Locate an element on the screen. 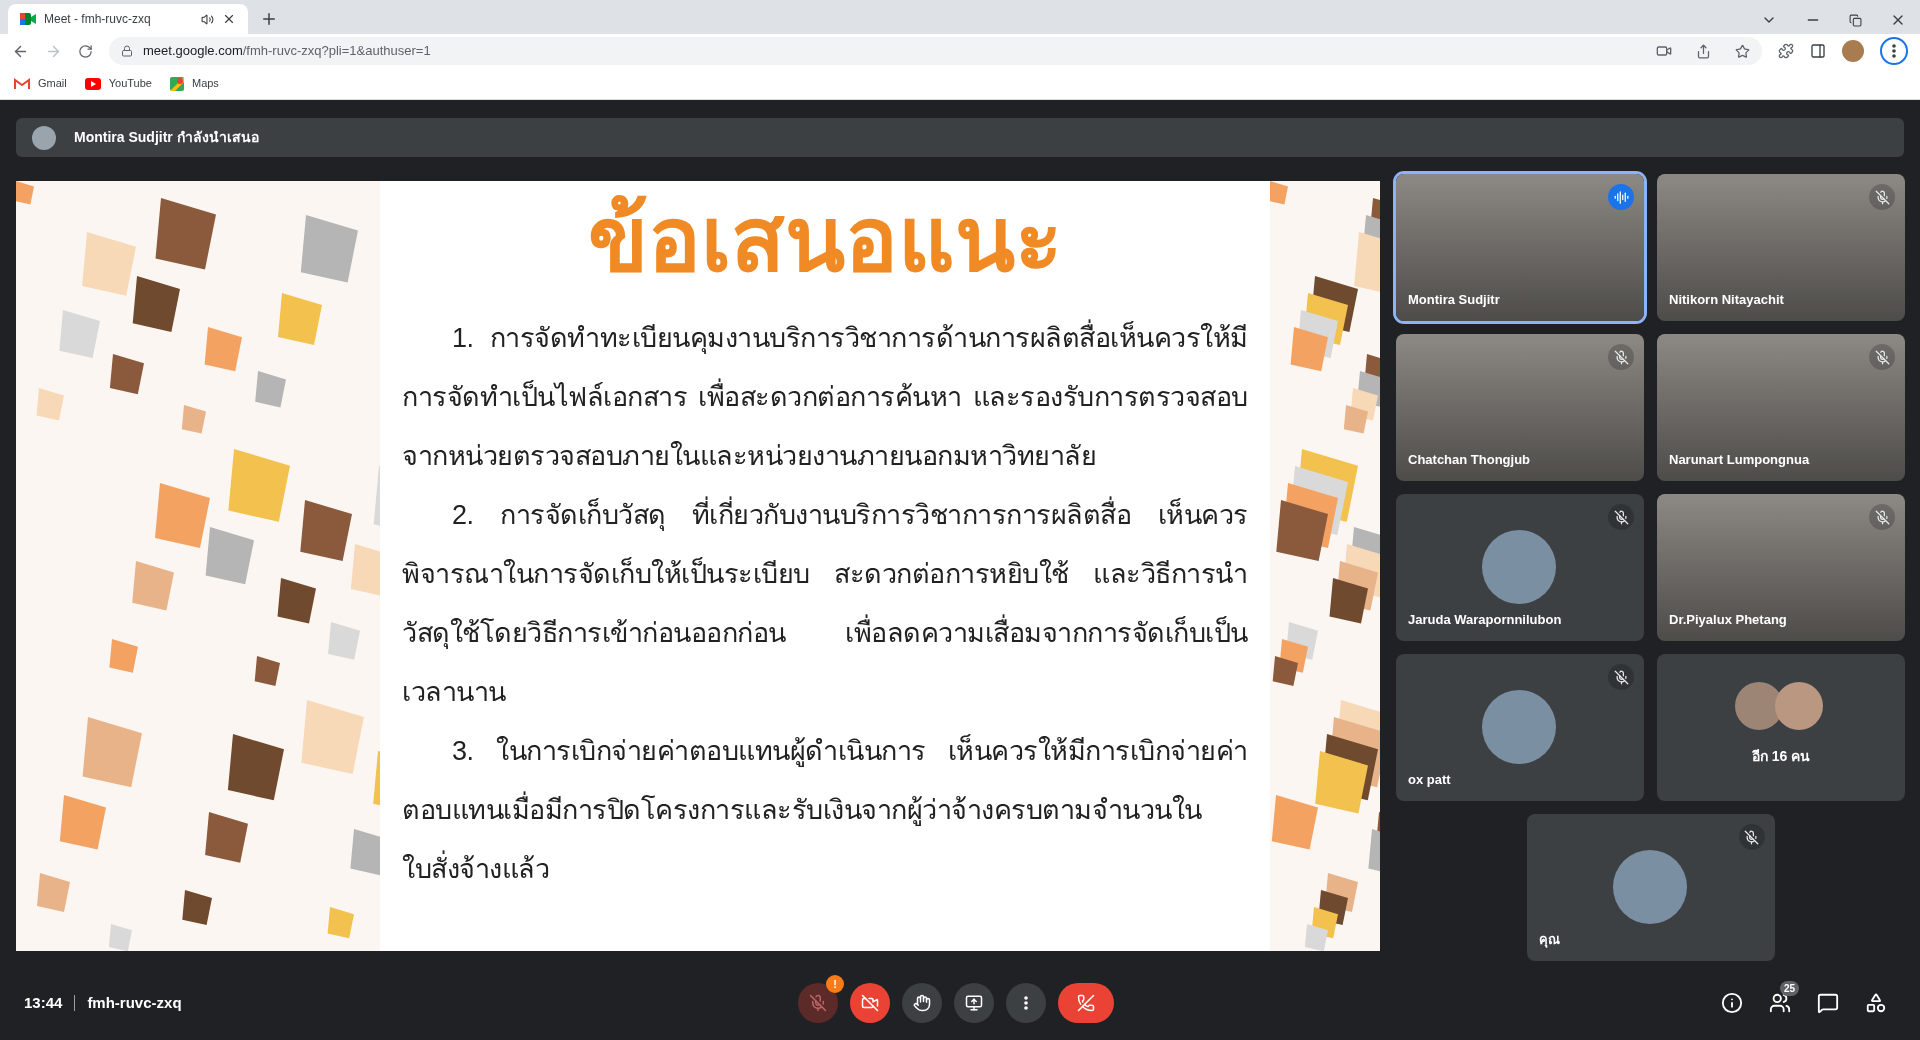 The height and width of the screenshot is (1040, 1920). present-screen-icon is located at coordinates (974, 1003).